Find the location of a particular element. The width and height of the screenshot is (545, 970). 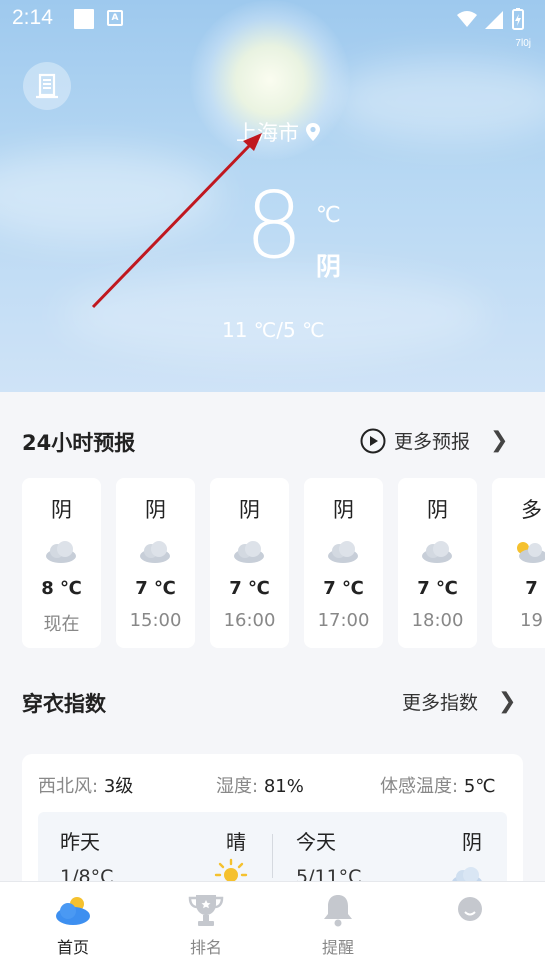

more-index-label: 更多指数 is located at coordinates (440, 703).